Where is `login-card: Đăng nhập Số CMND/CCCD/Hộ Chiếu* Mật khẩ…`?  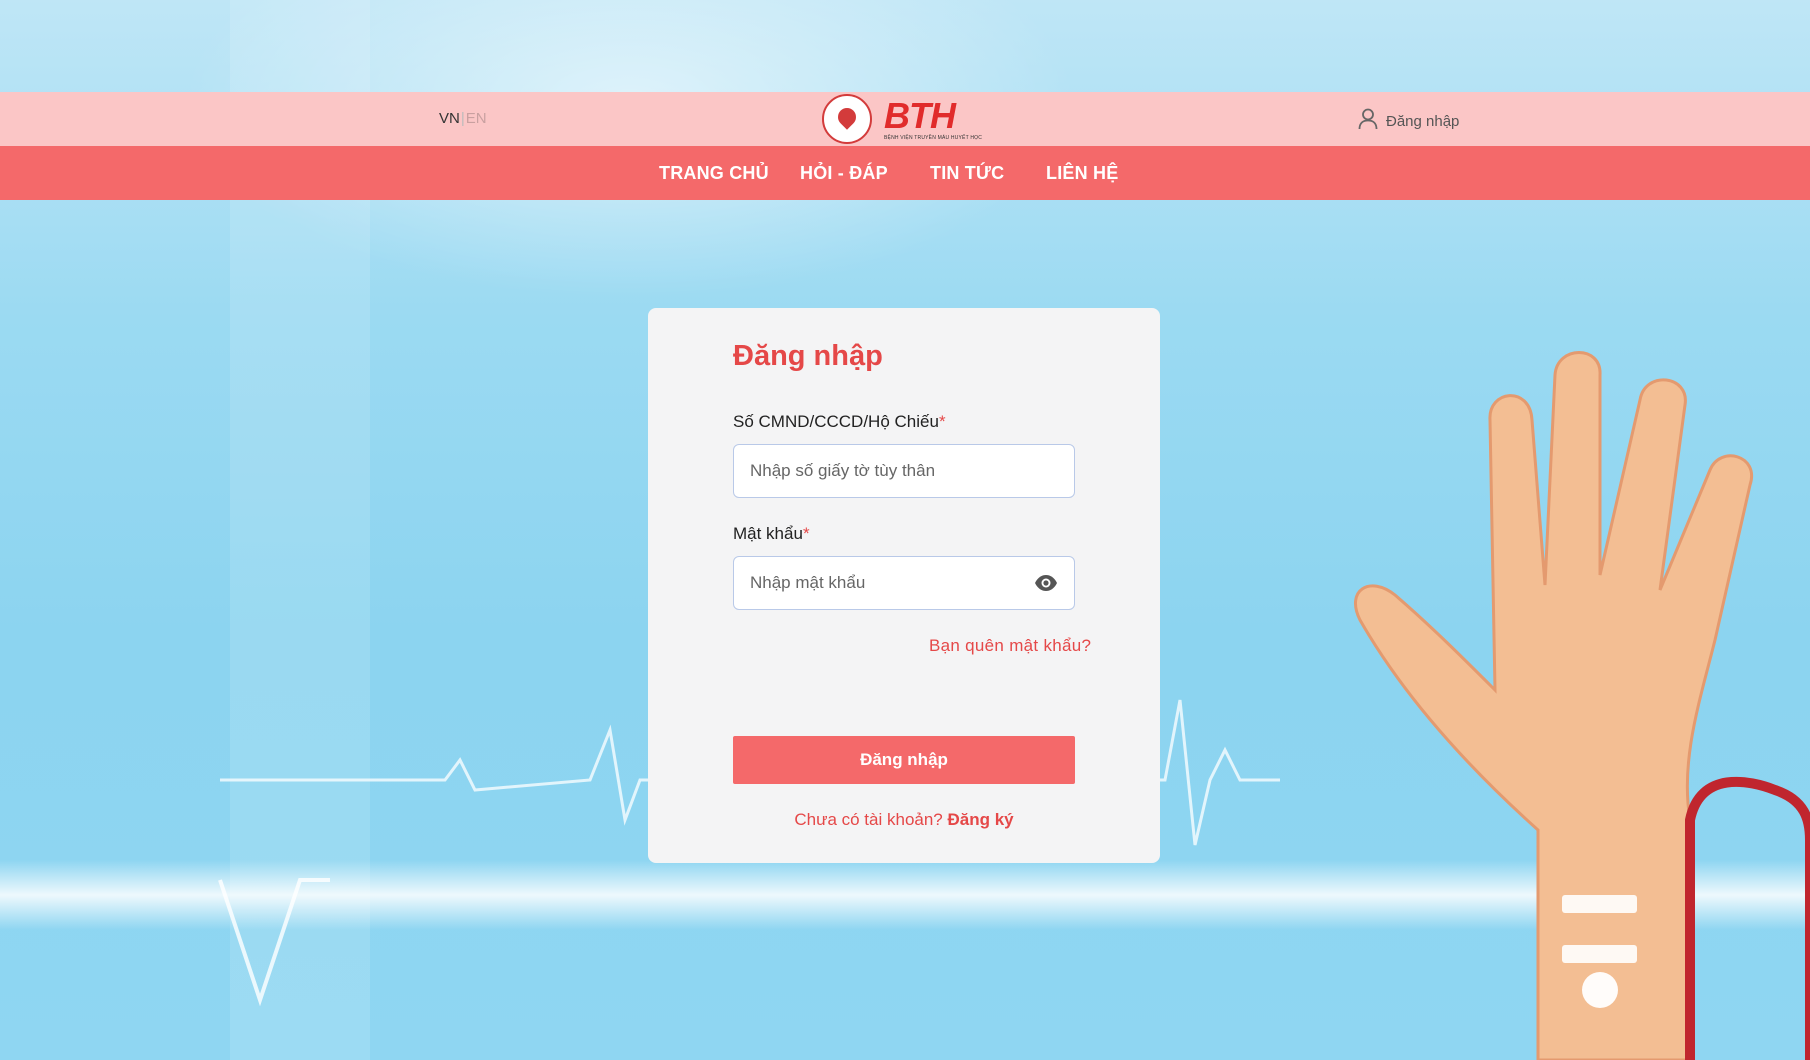
login-card: Đăng nhập Số CMND/CCCD/Hộ Chiếu* Mật khẩ… is located at coordinates (904, 585).